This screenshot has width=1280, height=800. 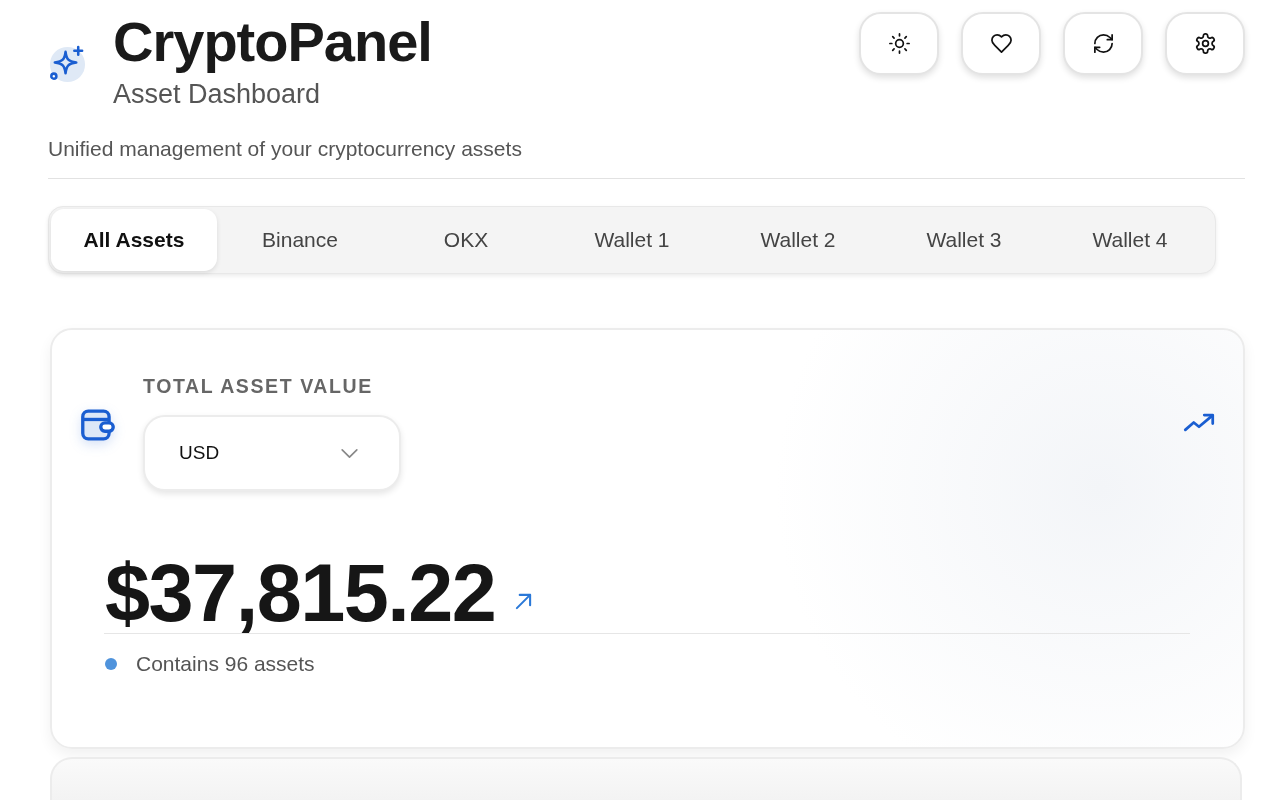 I want to click on tab: Wallet 2, so click(x=798, y=240).